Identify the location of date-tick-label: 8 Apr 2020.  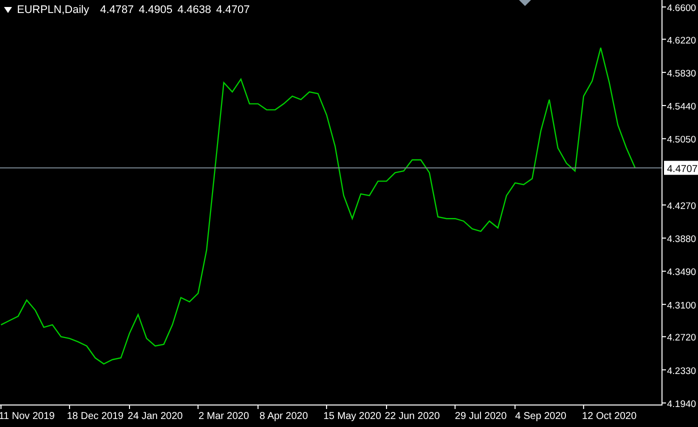
(284, 416).